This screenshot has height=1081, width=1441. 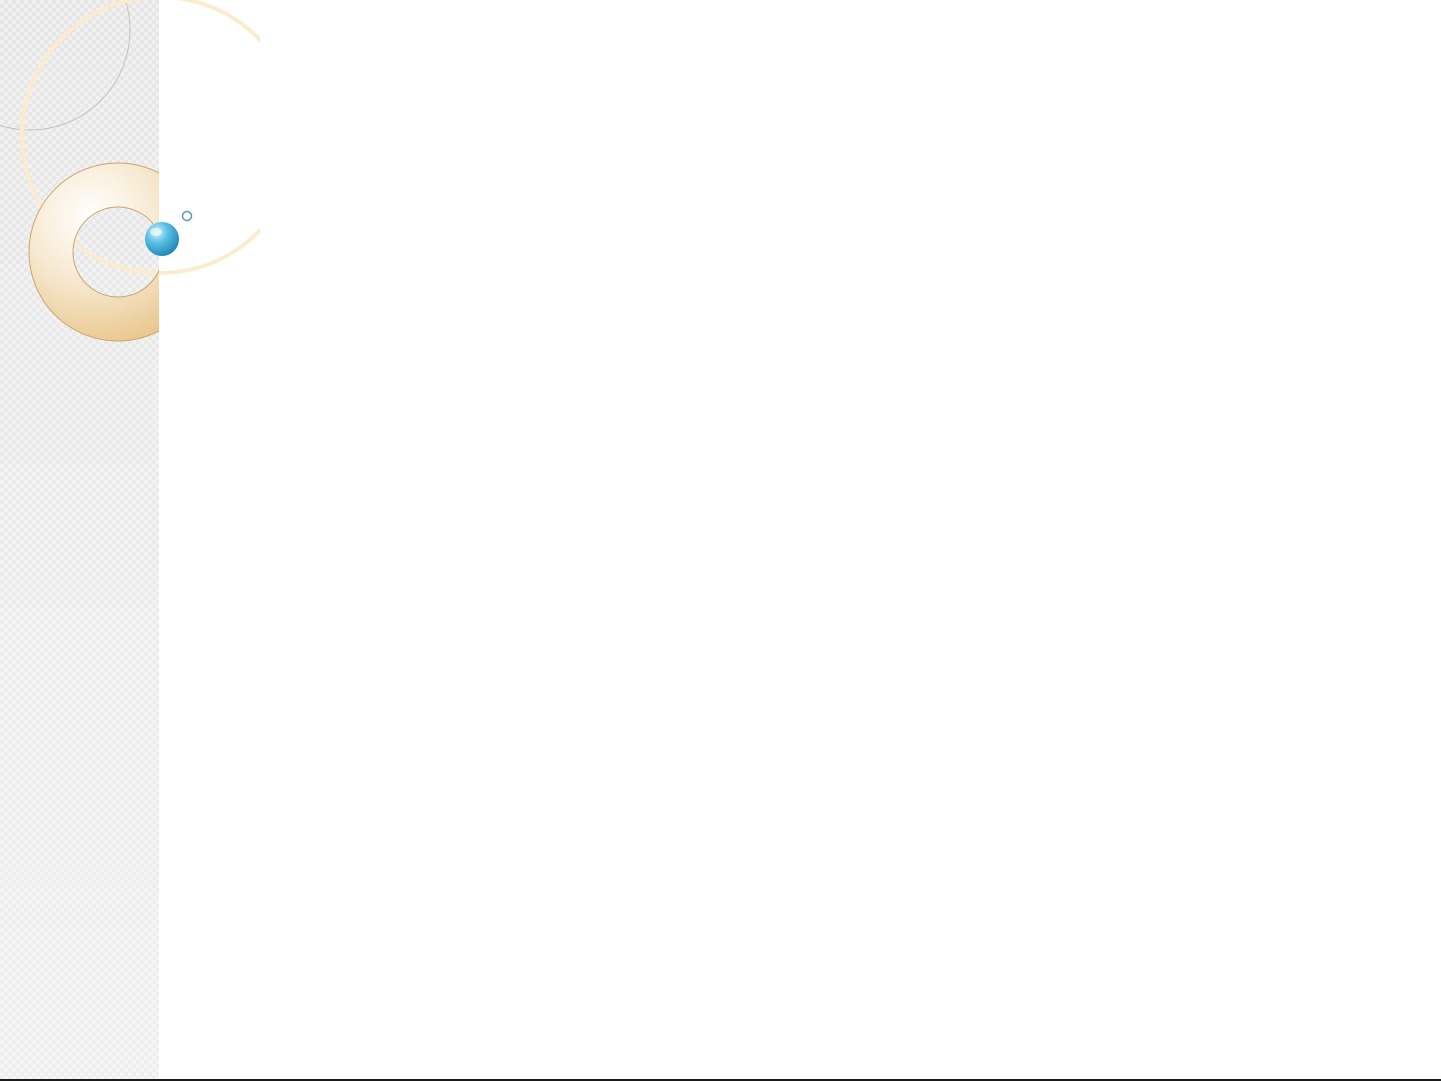 I want to click on sphere-icon, so click(x=162, y=239).